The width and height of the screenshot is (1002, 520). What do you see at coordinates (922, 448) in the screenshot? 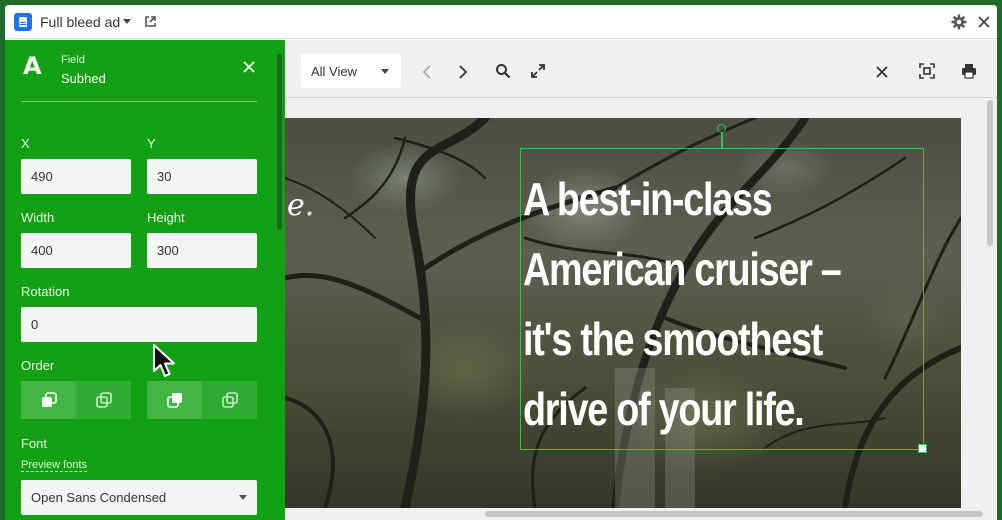
I see `resize-handle` at bounding box center [922, 448].